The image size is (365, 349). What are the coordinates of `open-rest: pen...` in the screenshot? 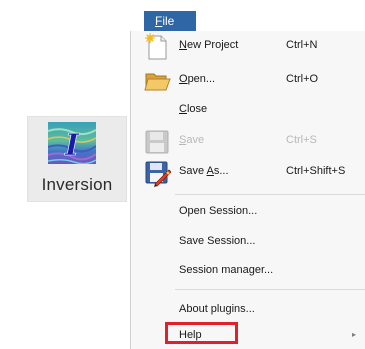 It's located at (201, 79).